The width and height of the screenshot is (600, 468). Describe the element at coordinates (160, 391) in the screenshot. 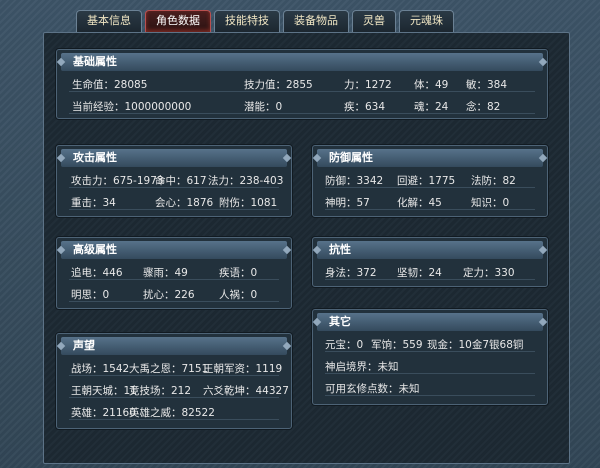

I see `arena-stat: 竞技场：212` at that location.